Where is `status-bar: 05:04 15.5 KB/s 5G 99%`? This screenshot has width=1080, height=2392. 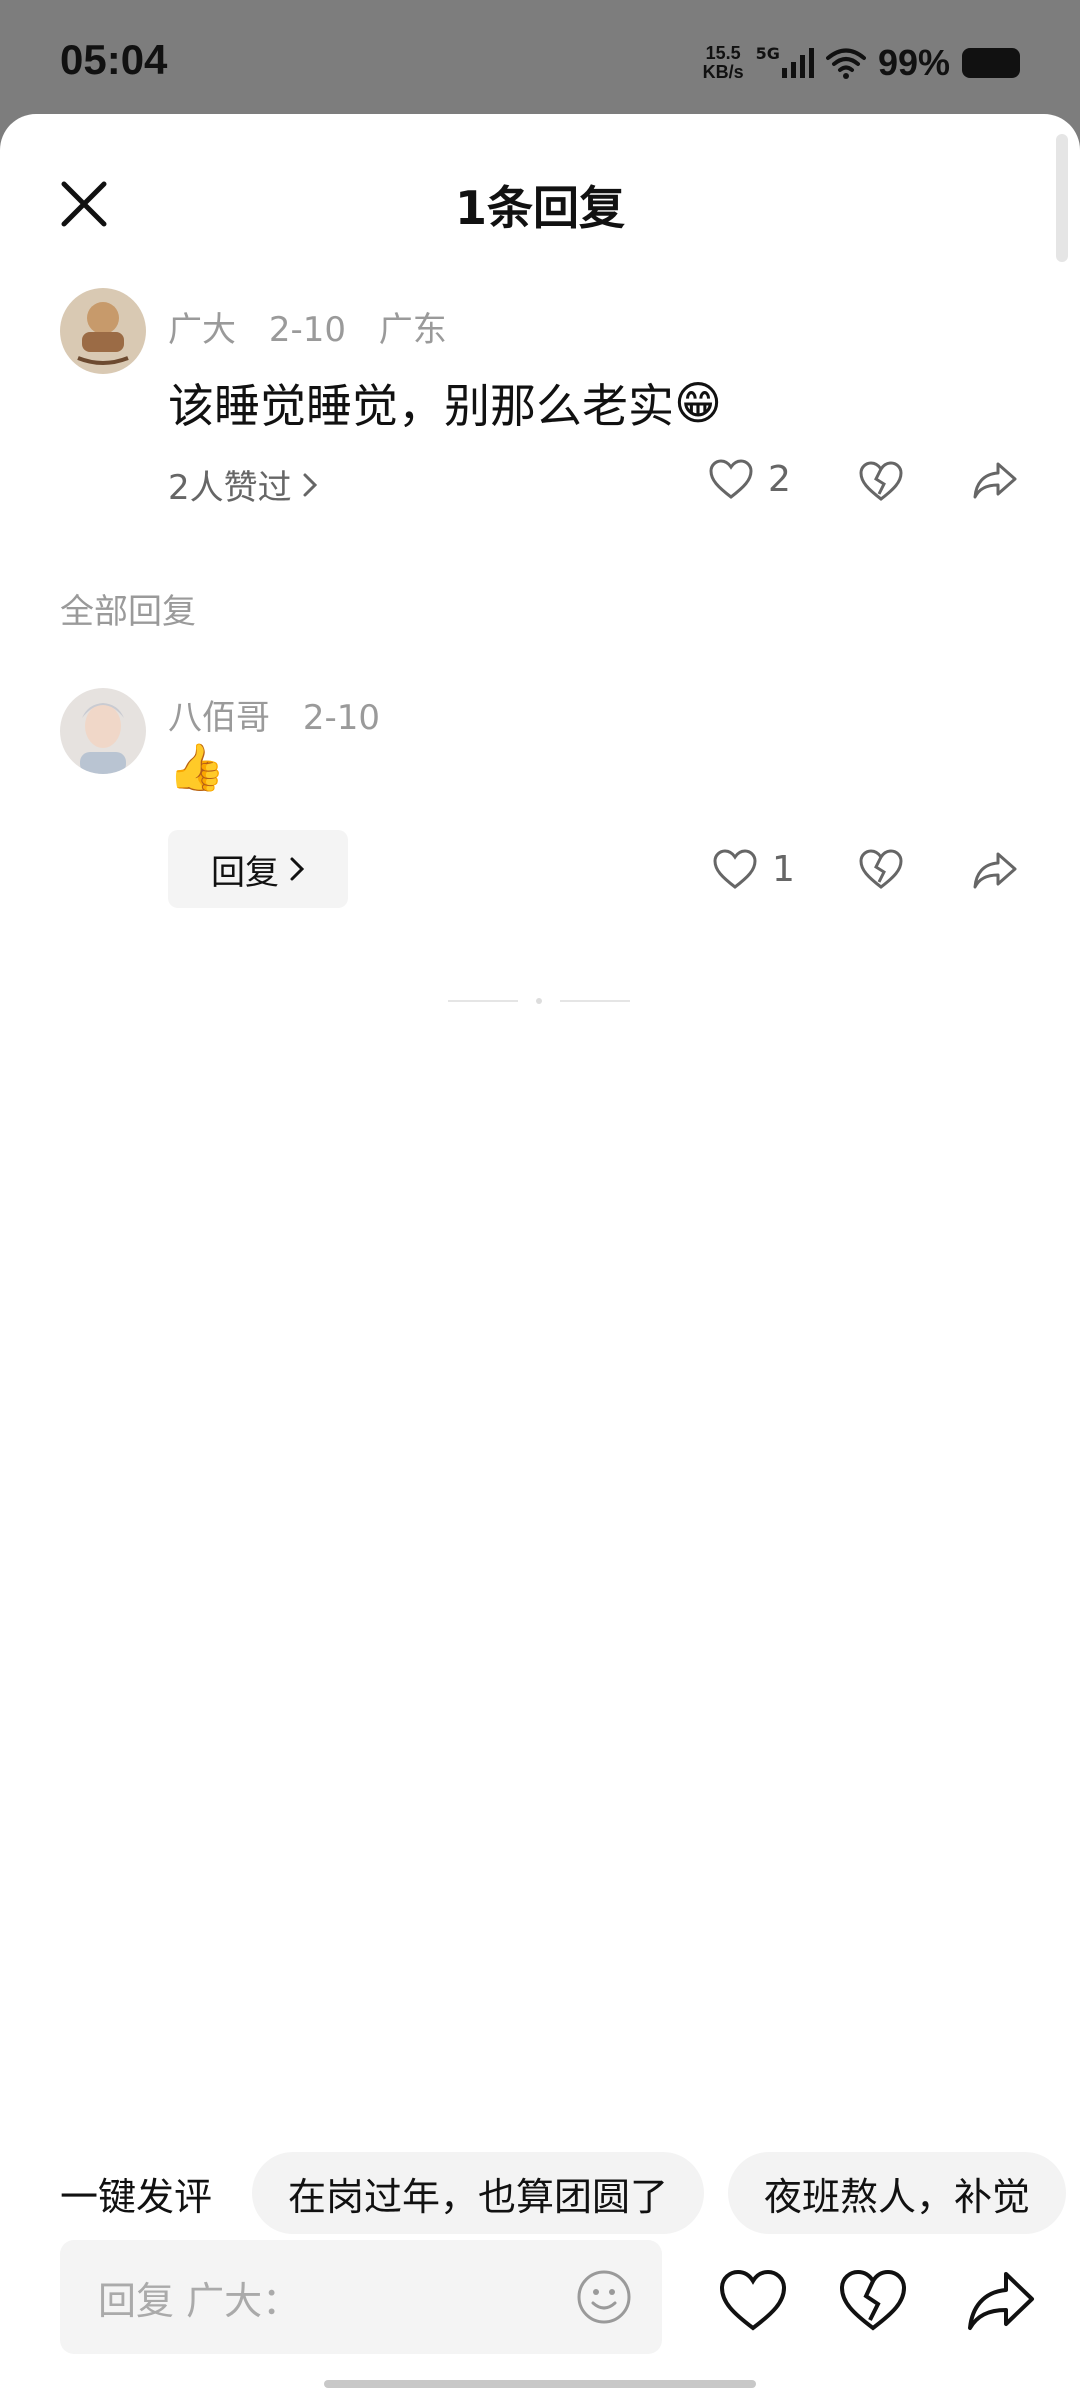
status-bar: 05:04 15.5 KB/s 5G 99% is located at coordinates (540, 57).